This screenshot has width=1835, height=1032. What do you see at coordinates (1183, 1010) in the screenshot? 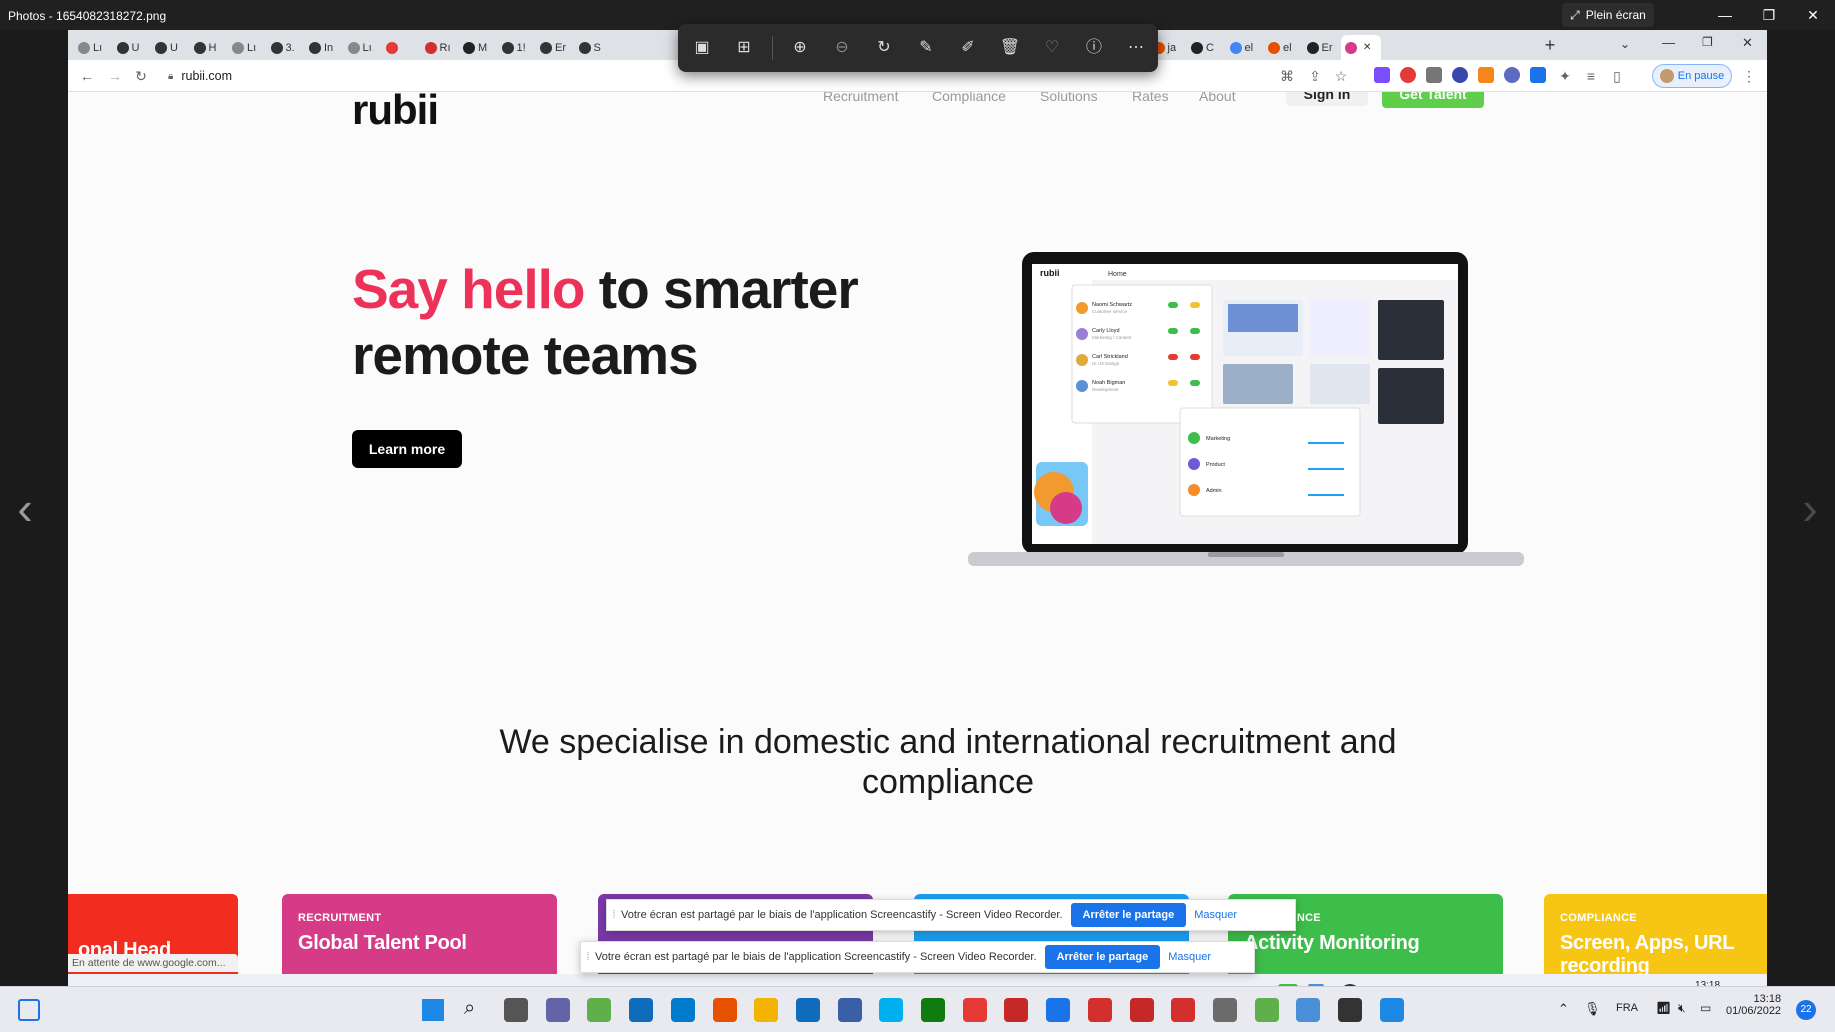
I see `acrobat-icon` at bounding box center [1183, 1010].